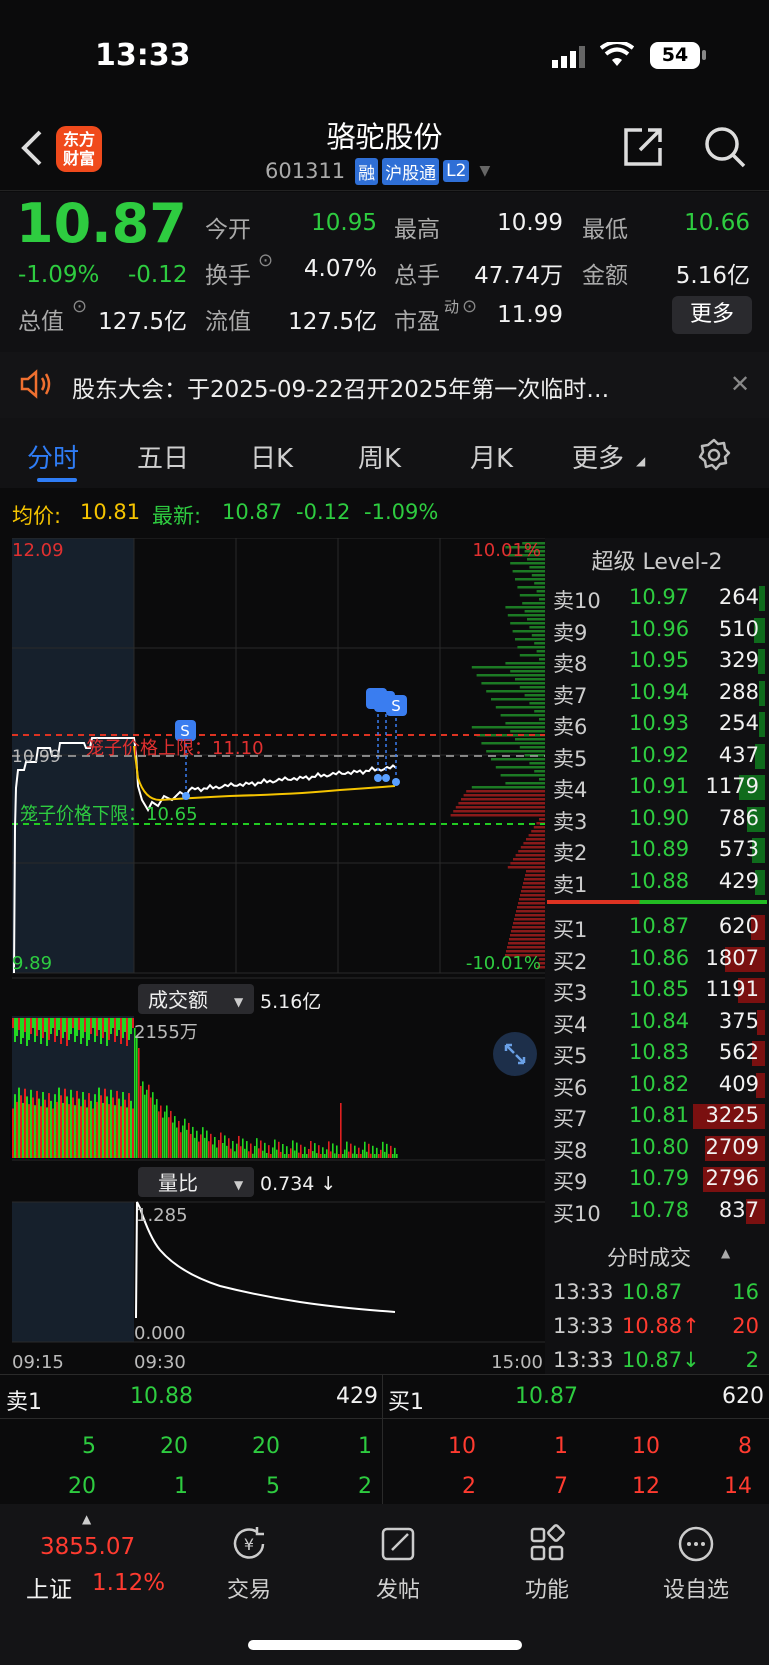  Describe the element at coordinates (725, 149) in the screenshot. I see `search-icon` at that location.